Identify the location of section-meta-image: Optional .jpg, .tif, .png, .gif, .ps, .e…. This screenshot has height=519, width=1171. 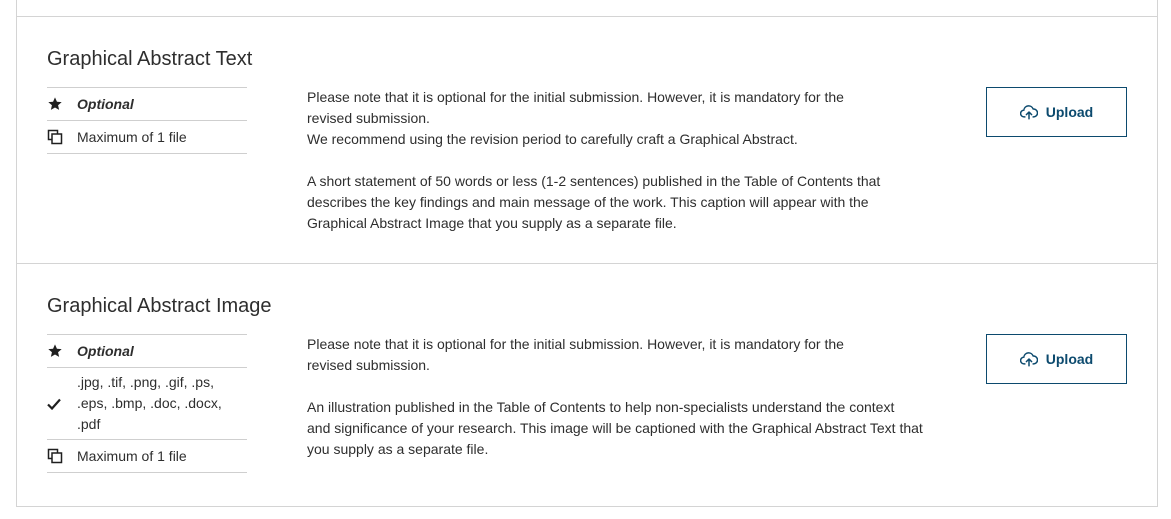
(147, 403).